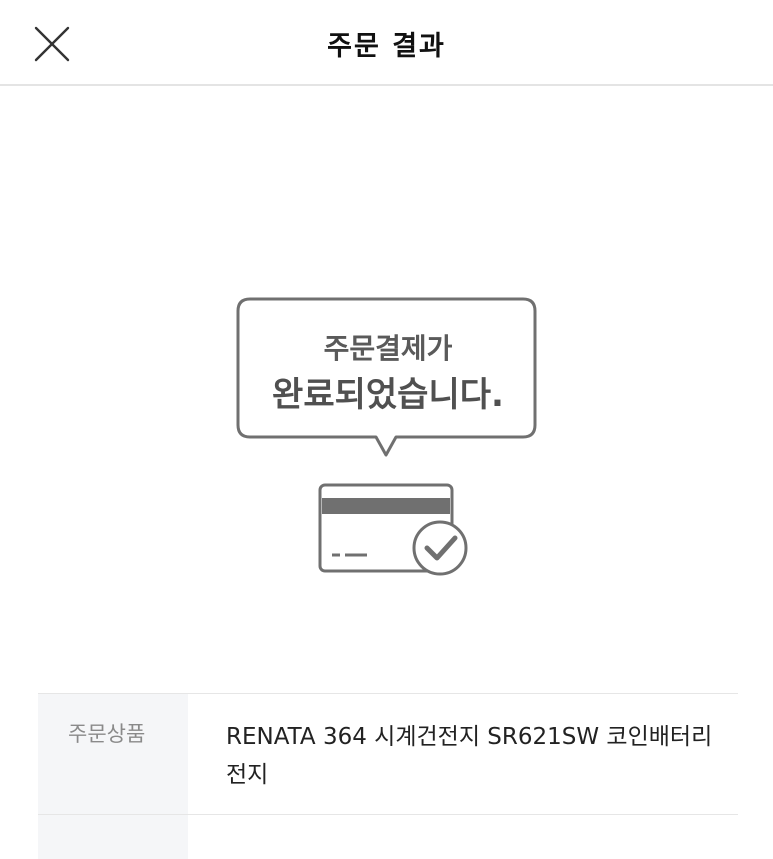  I want to click on result-message-line1: 주문결제가, so click(388, 348).